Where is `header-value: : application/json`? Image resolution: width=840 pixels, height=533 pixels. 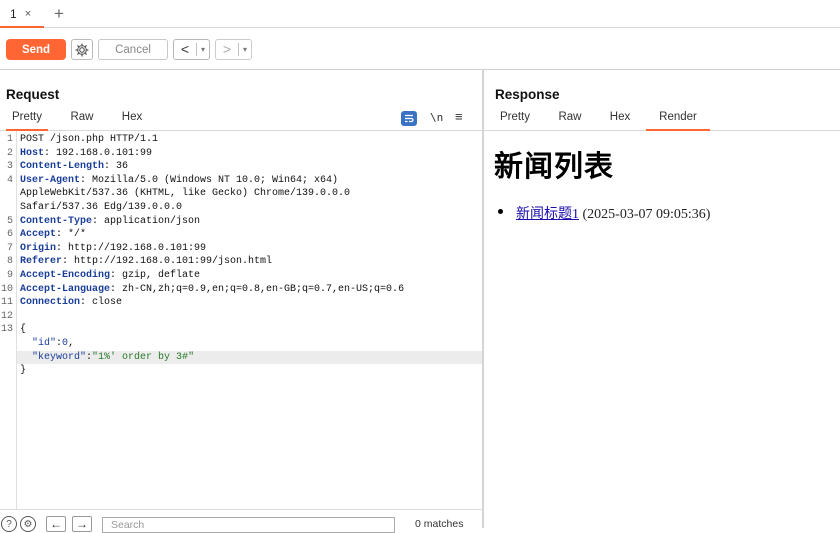
header-value: : application/json is located at coordinates (146, 221).